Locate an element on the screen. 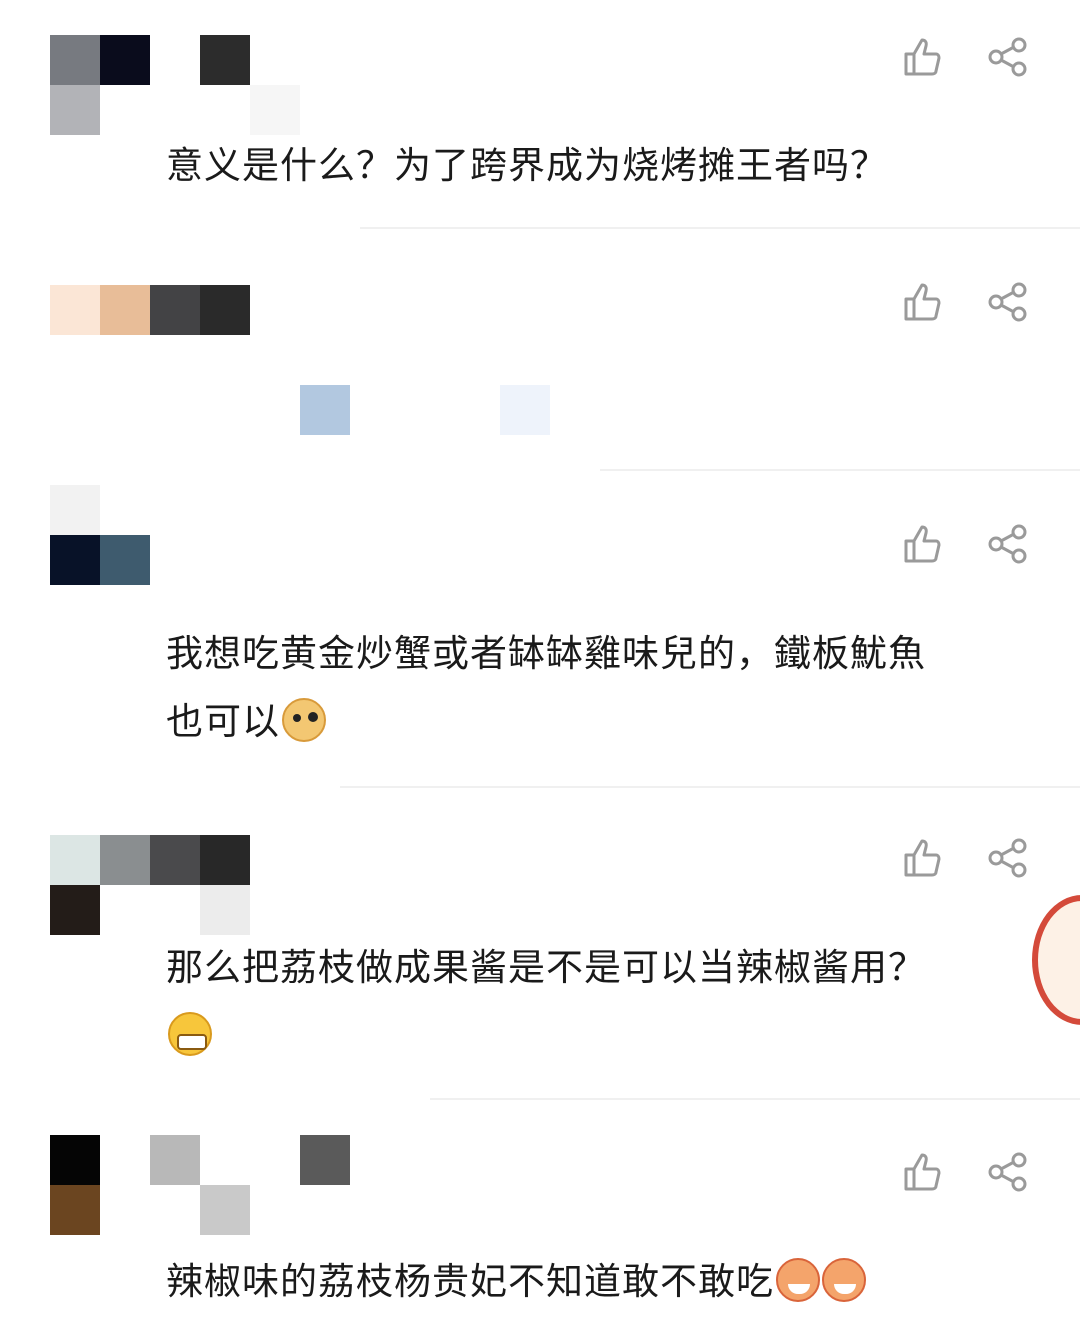 This screenshot has height=1335, width=1080. comment-text-content: 我想吃黄金炒蟹或者缽缽雞味兒的，鐵板魷魚 也可以 is located at coordinates (546, 687).